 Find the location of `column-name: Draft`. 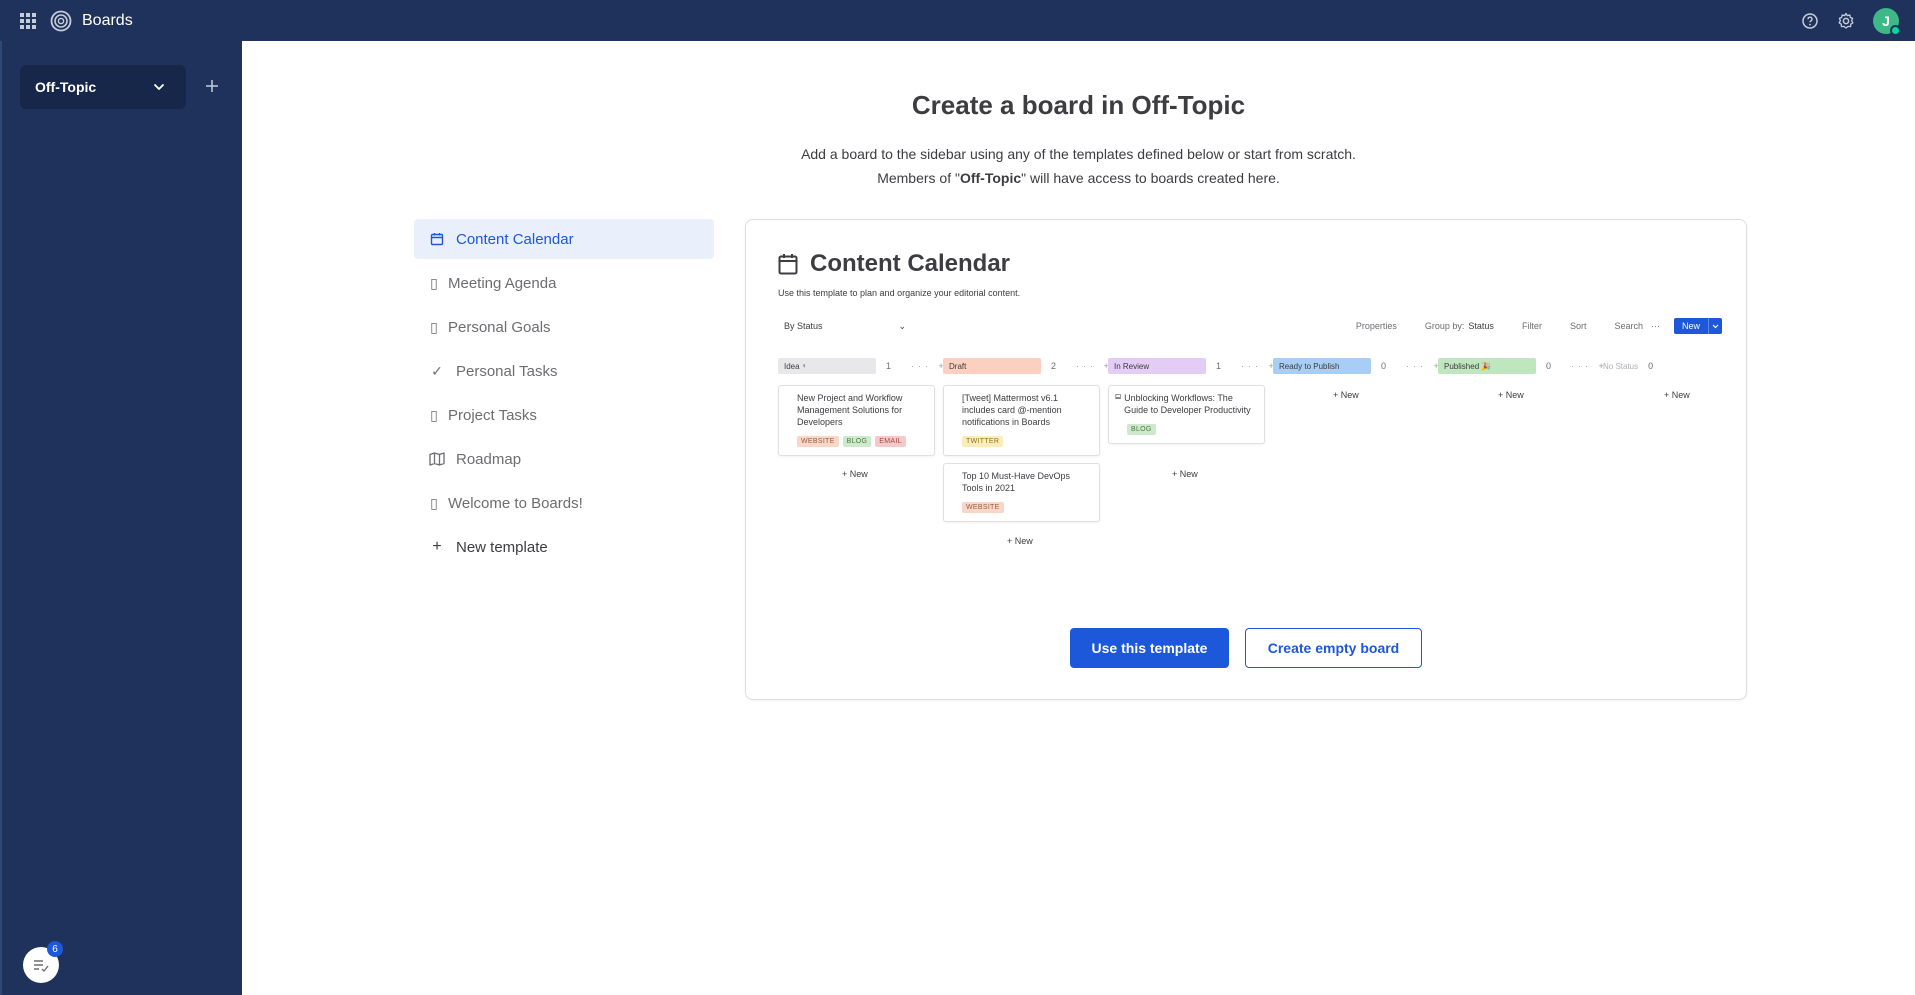

column-name: Draft is located at coordinates (958, 366).